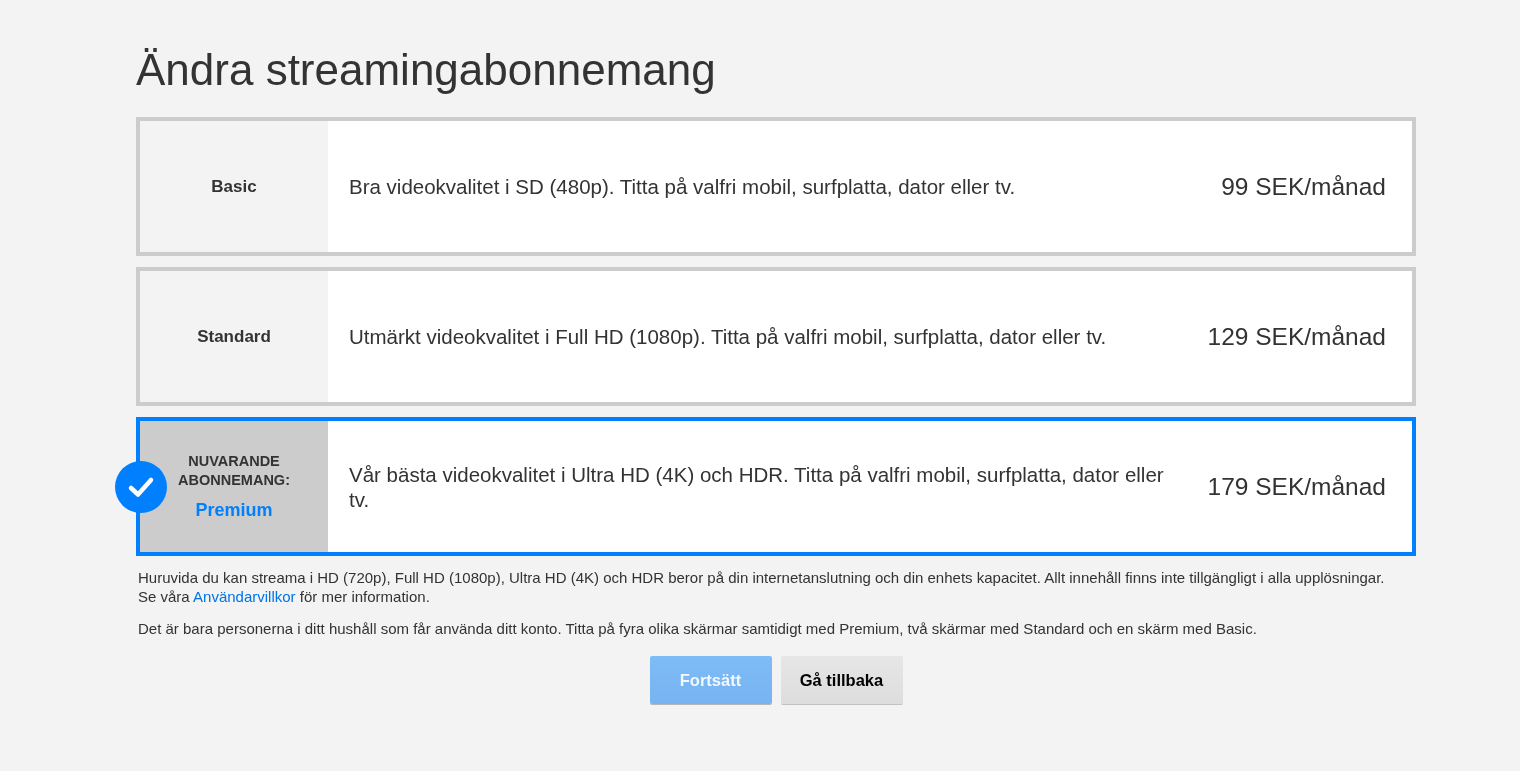  Describe the element at coordinates (762, 587) in the screenshot. I see `info-paragraph: Huruvida du kan streama i HD (720p), Full HD (1080p), Ultra HD (4K) och HDR beror på din internetanslutning och din enhets kapacitet. Allt innehåll finns inte tillgängligt i alla upplösningar. Se våra Användarvillkor för mer information.` at that location.